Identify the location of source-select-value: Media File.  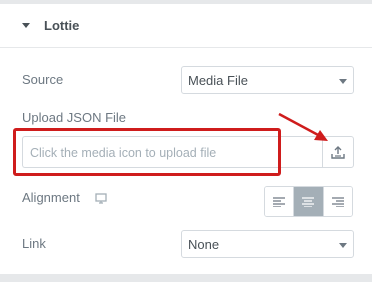
(218, 80).